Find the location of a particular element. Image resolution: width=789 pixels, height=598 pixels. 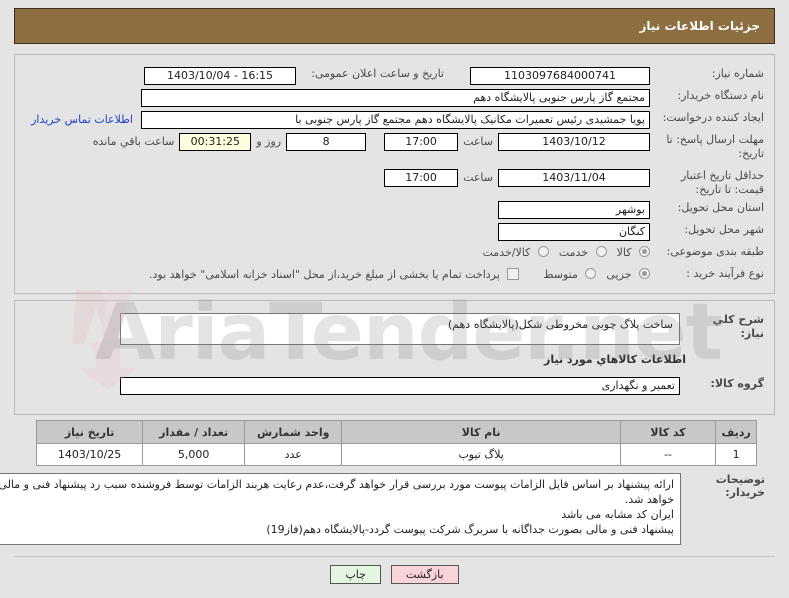

goods-section-title: اطلاعات کالاهاي مورد نیاز is located at coordinates (615, 359).